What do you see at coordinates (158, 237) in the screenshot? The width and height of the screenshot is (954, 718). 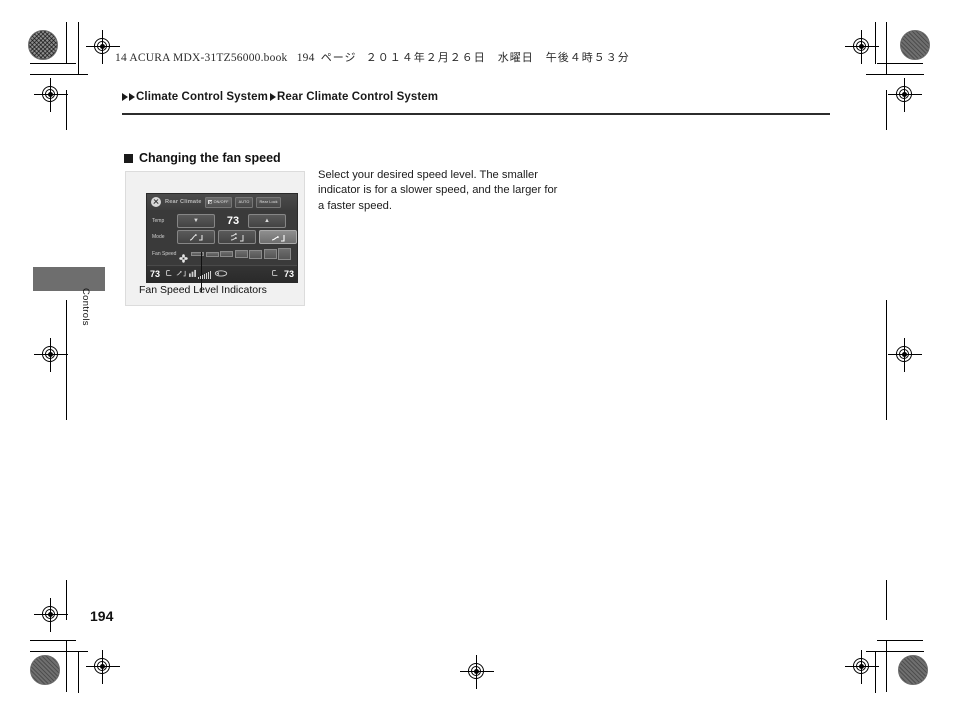 I see `mode-row-label: Mode` at bounding box center [158, 237].